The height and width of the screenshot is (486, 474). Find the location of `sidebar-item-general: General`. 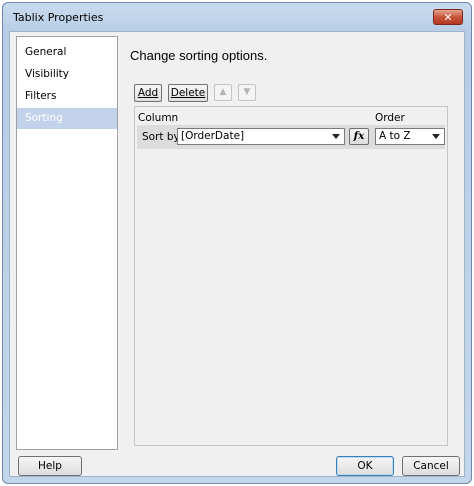

sidebar-item-general: General is located at coordinates (67, 52).